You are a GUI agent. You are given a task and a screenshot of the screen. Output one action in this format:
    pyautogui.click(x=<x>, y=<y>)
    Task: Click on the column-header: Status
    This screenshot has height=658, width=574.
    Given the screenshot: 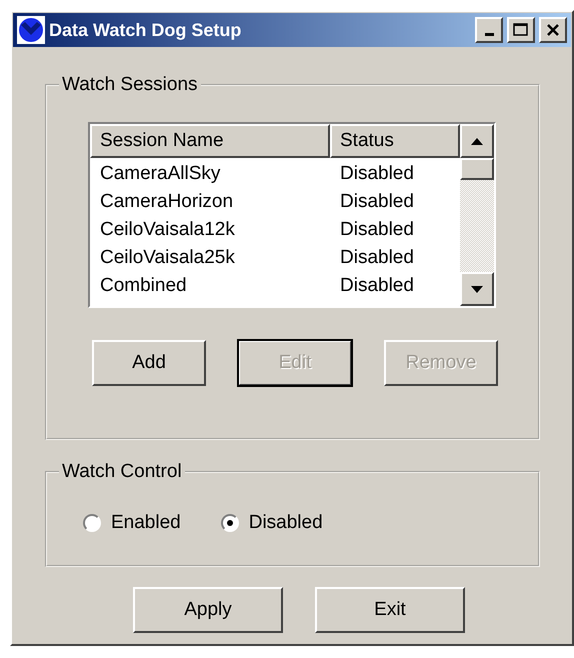 What is the action you would take?
    pyautogui.click(x=395, y=141)
    